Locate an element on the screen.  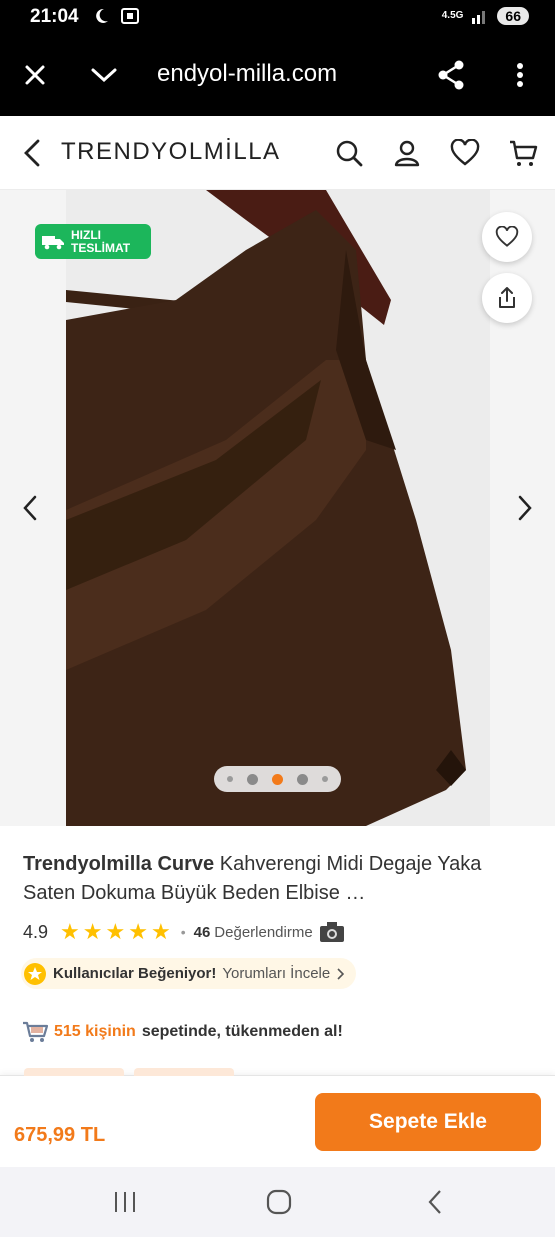
site-header: TRENDYOLMİLLA is located at coordinates (277, 153).